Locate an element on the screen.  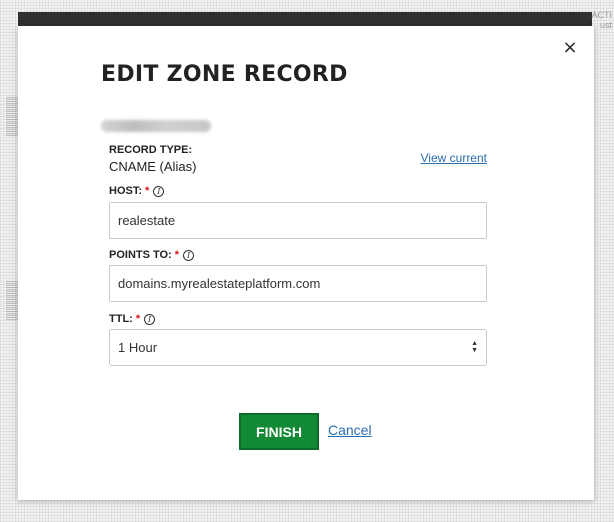
points-to-label: POINTS TO: * i is located at coordinates (152, 255).